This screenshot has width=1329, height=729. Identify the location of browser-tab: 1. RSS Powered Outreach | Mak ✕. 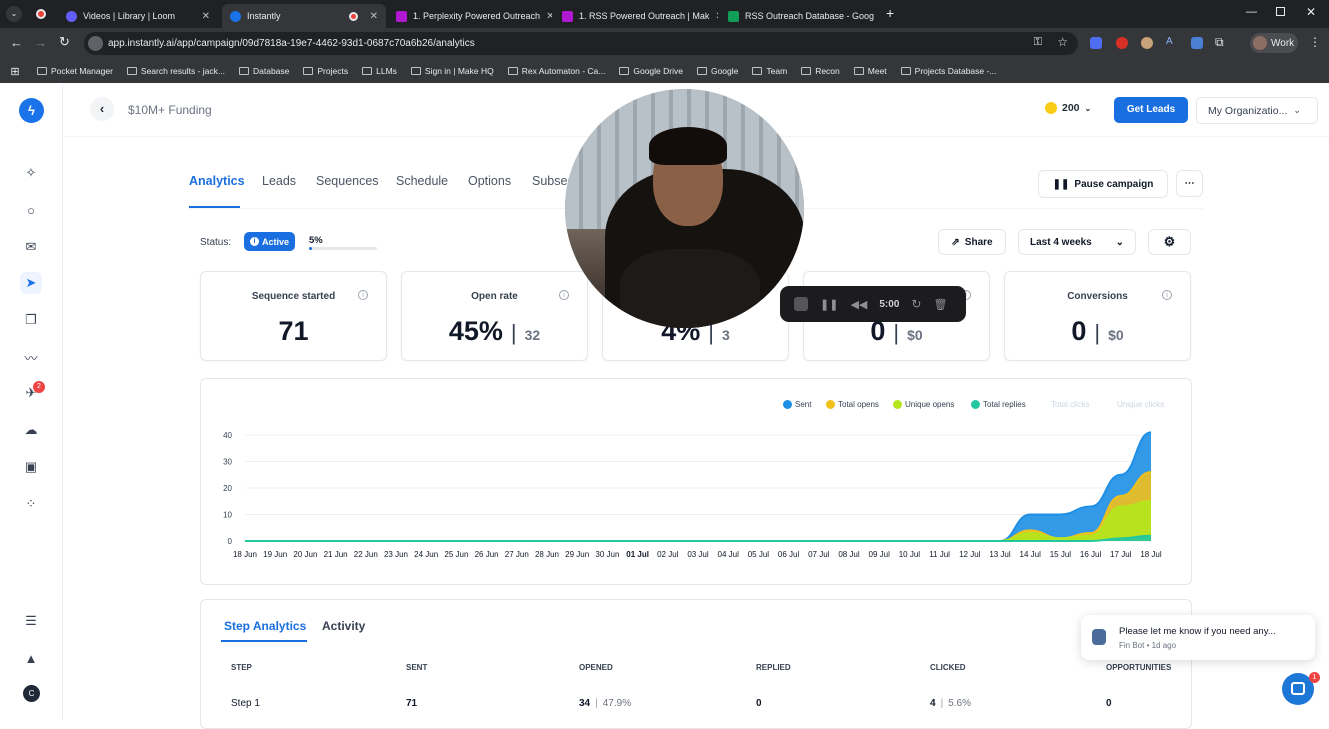
(636, 16).